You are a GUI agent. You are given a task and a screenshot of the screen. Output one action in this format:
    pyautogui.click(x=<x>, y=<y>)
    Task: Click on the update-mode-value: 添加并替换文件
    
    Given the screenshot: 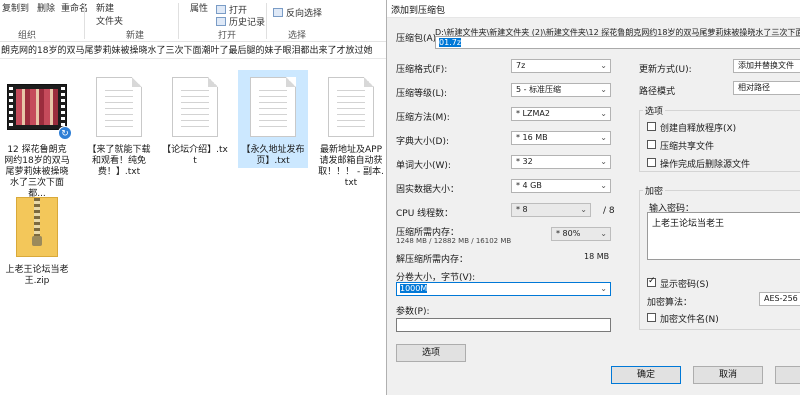 What is the action you would take?
    pyautogui.click(x=766, y=65)
    